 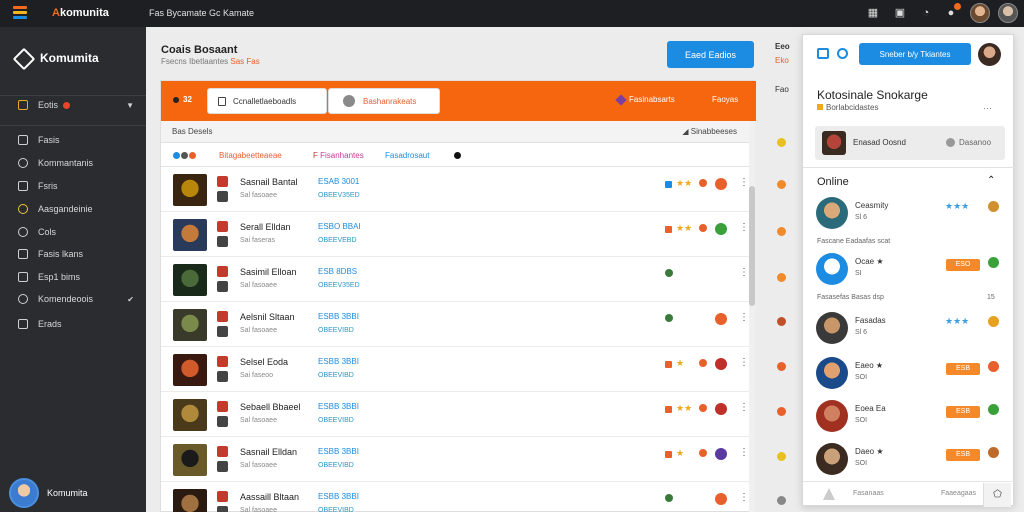 I want to click on friend-item: Daeo ★ SOI ESB, so click(x=910, y=460).